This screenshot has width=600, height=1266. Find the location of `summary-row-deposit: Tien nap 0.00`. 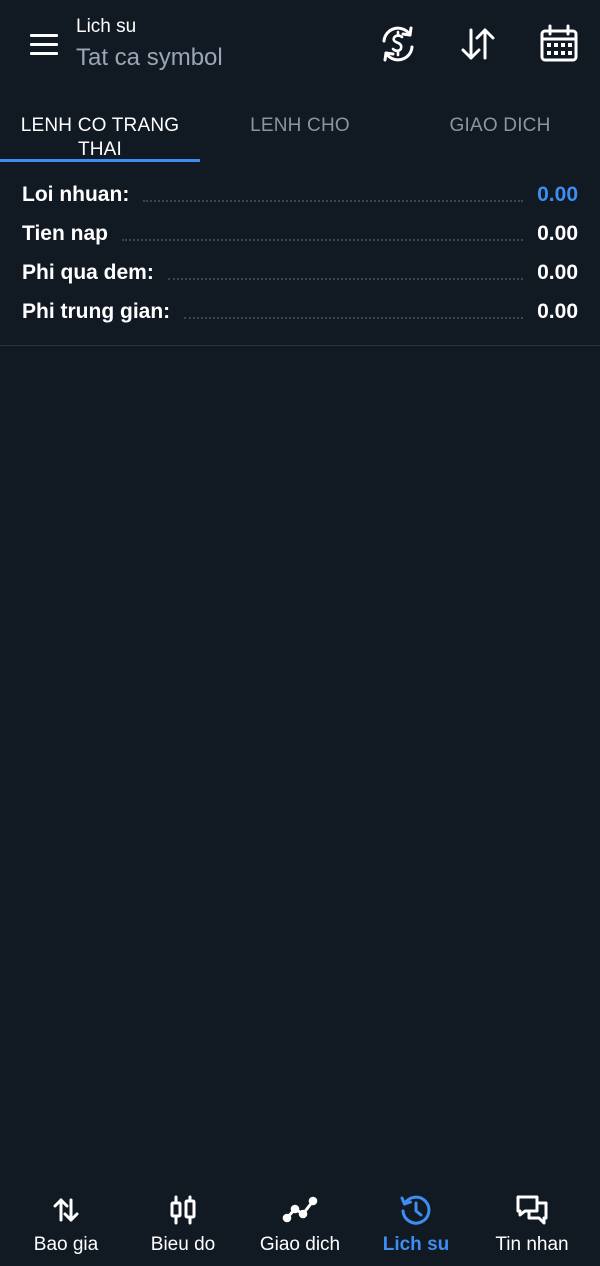

summary-row-deposit: Tien nap 0.00 is located at coordinates (300, 233).